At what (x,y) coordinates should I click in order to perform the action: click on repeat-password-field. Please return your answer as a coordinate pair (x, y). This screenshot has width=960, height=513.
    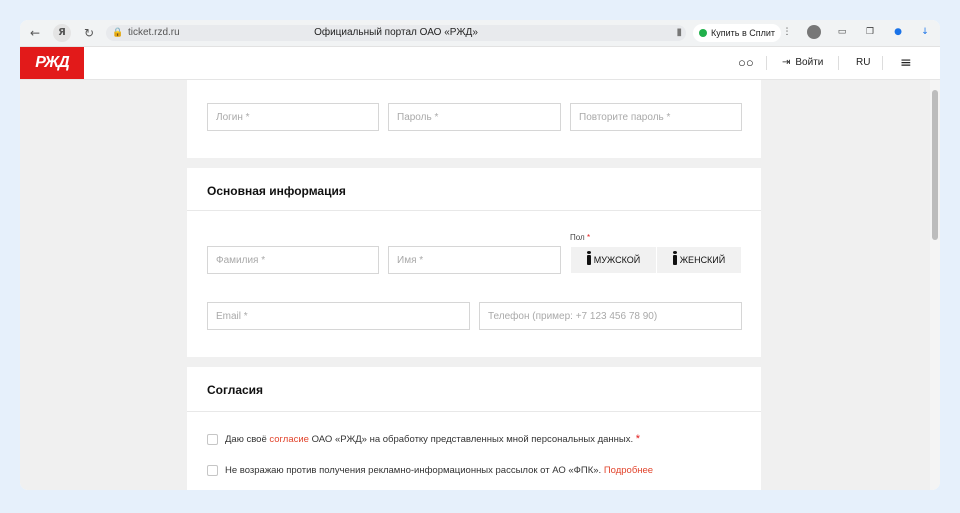
    Looking at the image, I should click on (656, 117).